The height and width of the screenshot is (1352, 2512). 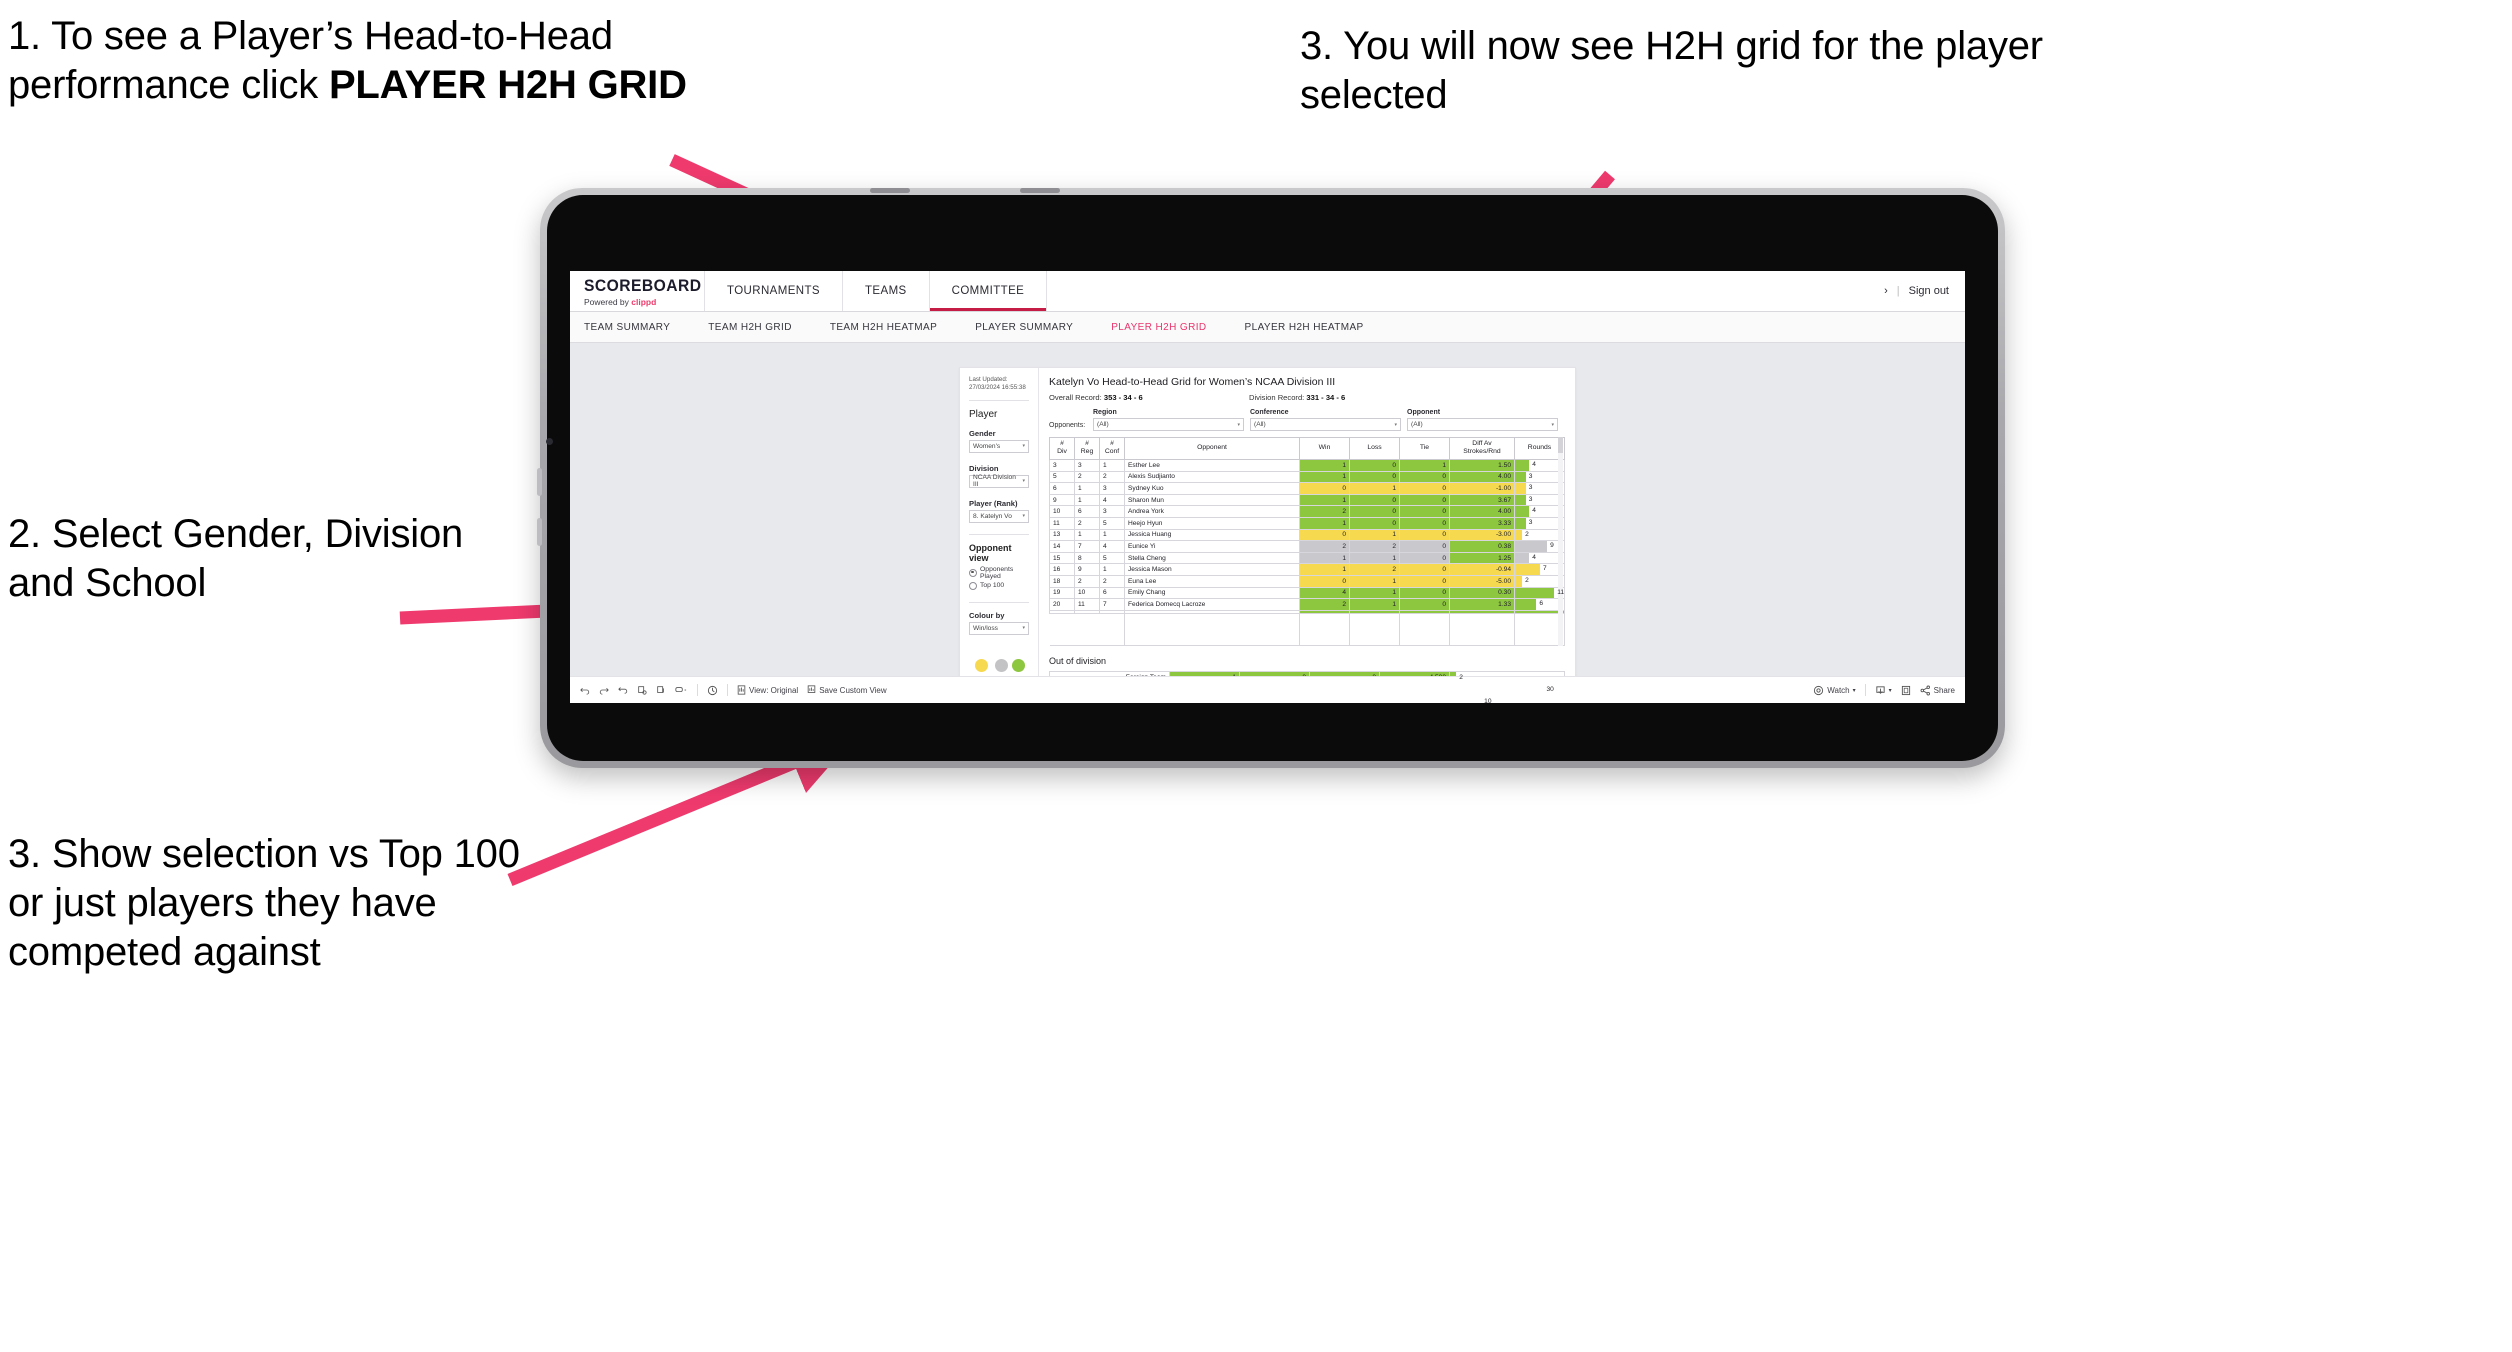 I want to click on tab-team-summary: TEAM SUMMARY, so click(x=636, y=327).